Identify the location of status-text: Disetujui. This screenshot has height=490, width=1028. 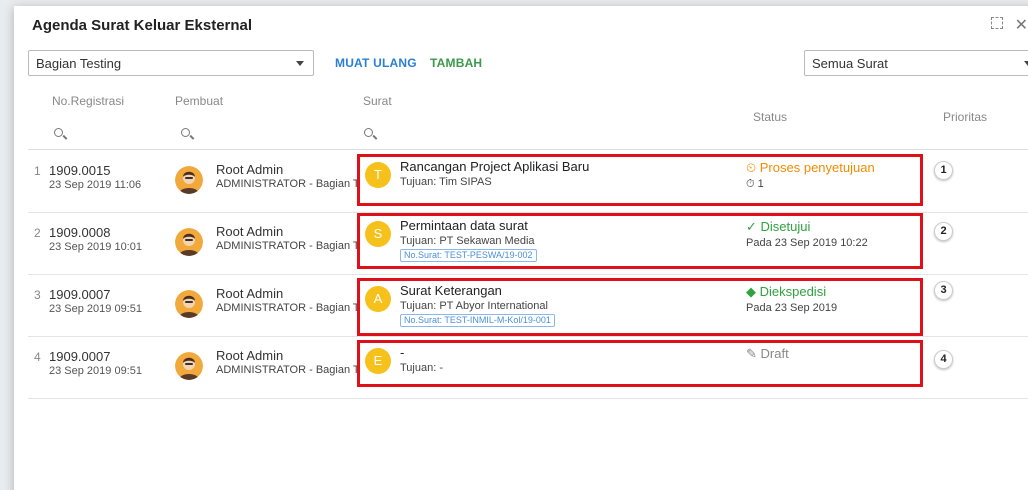
(785, 226).